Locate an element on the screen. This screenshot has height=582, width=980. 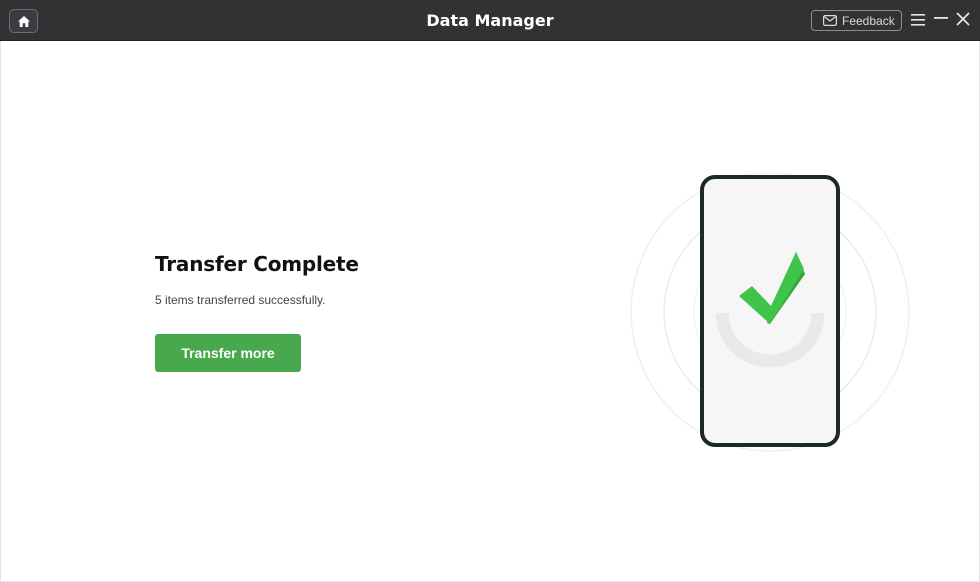
feedback-button: Feedback is located at coordinates (856, 20).